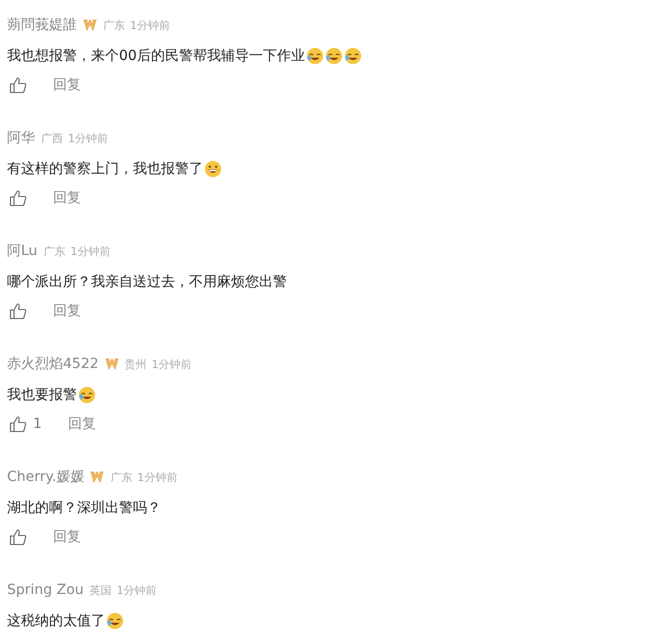 This screenshot has height=635, width=650. What do you see at coordinates (45, 590) in the screenshot?
I see `user-name: Spring Zou` at bounding box center [45, 590].